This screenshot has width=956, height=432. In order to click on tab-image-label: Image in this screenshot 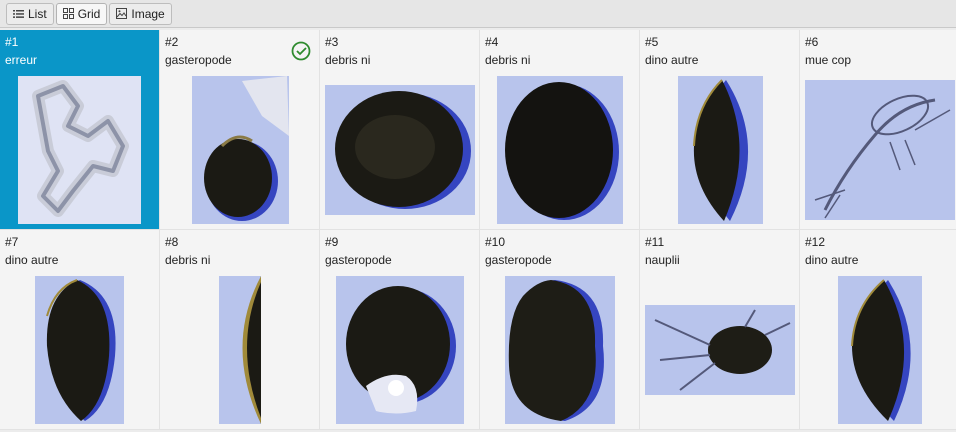, I will do `click(148, 13)`.